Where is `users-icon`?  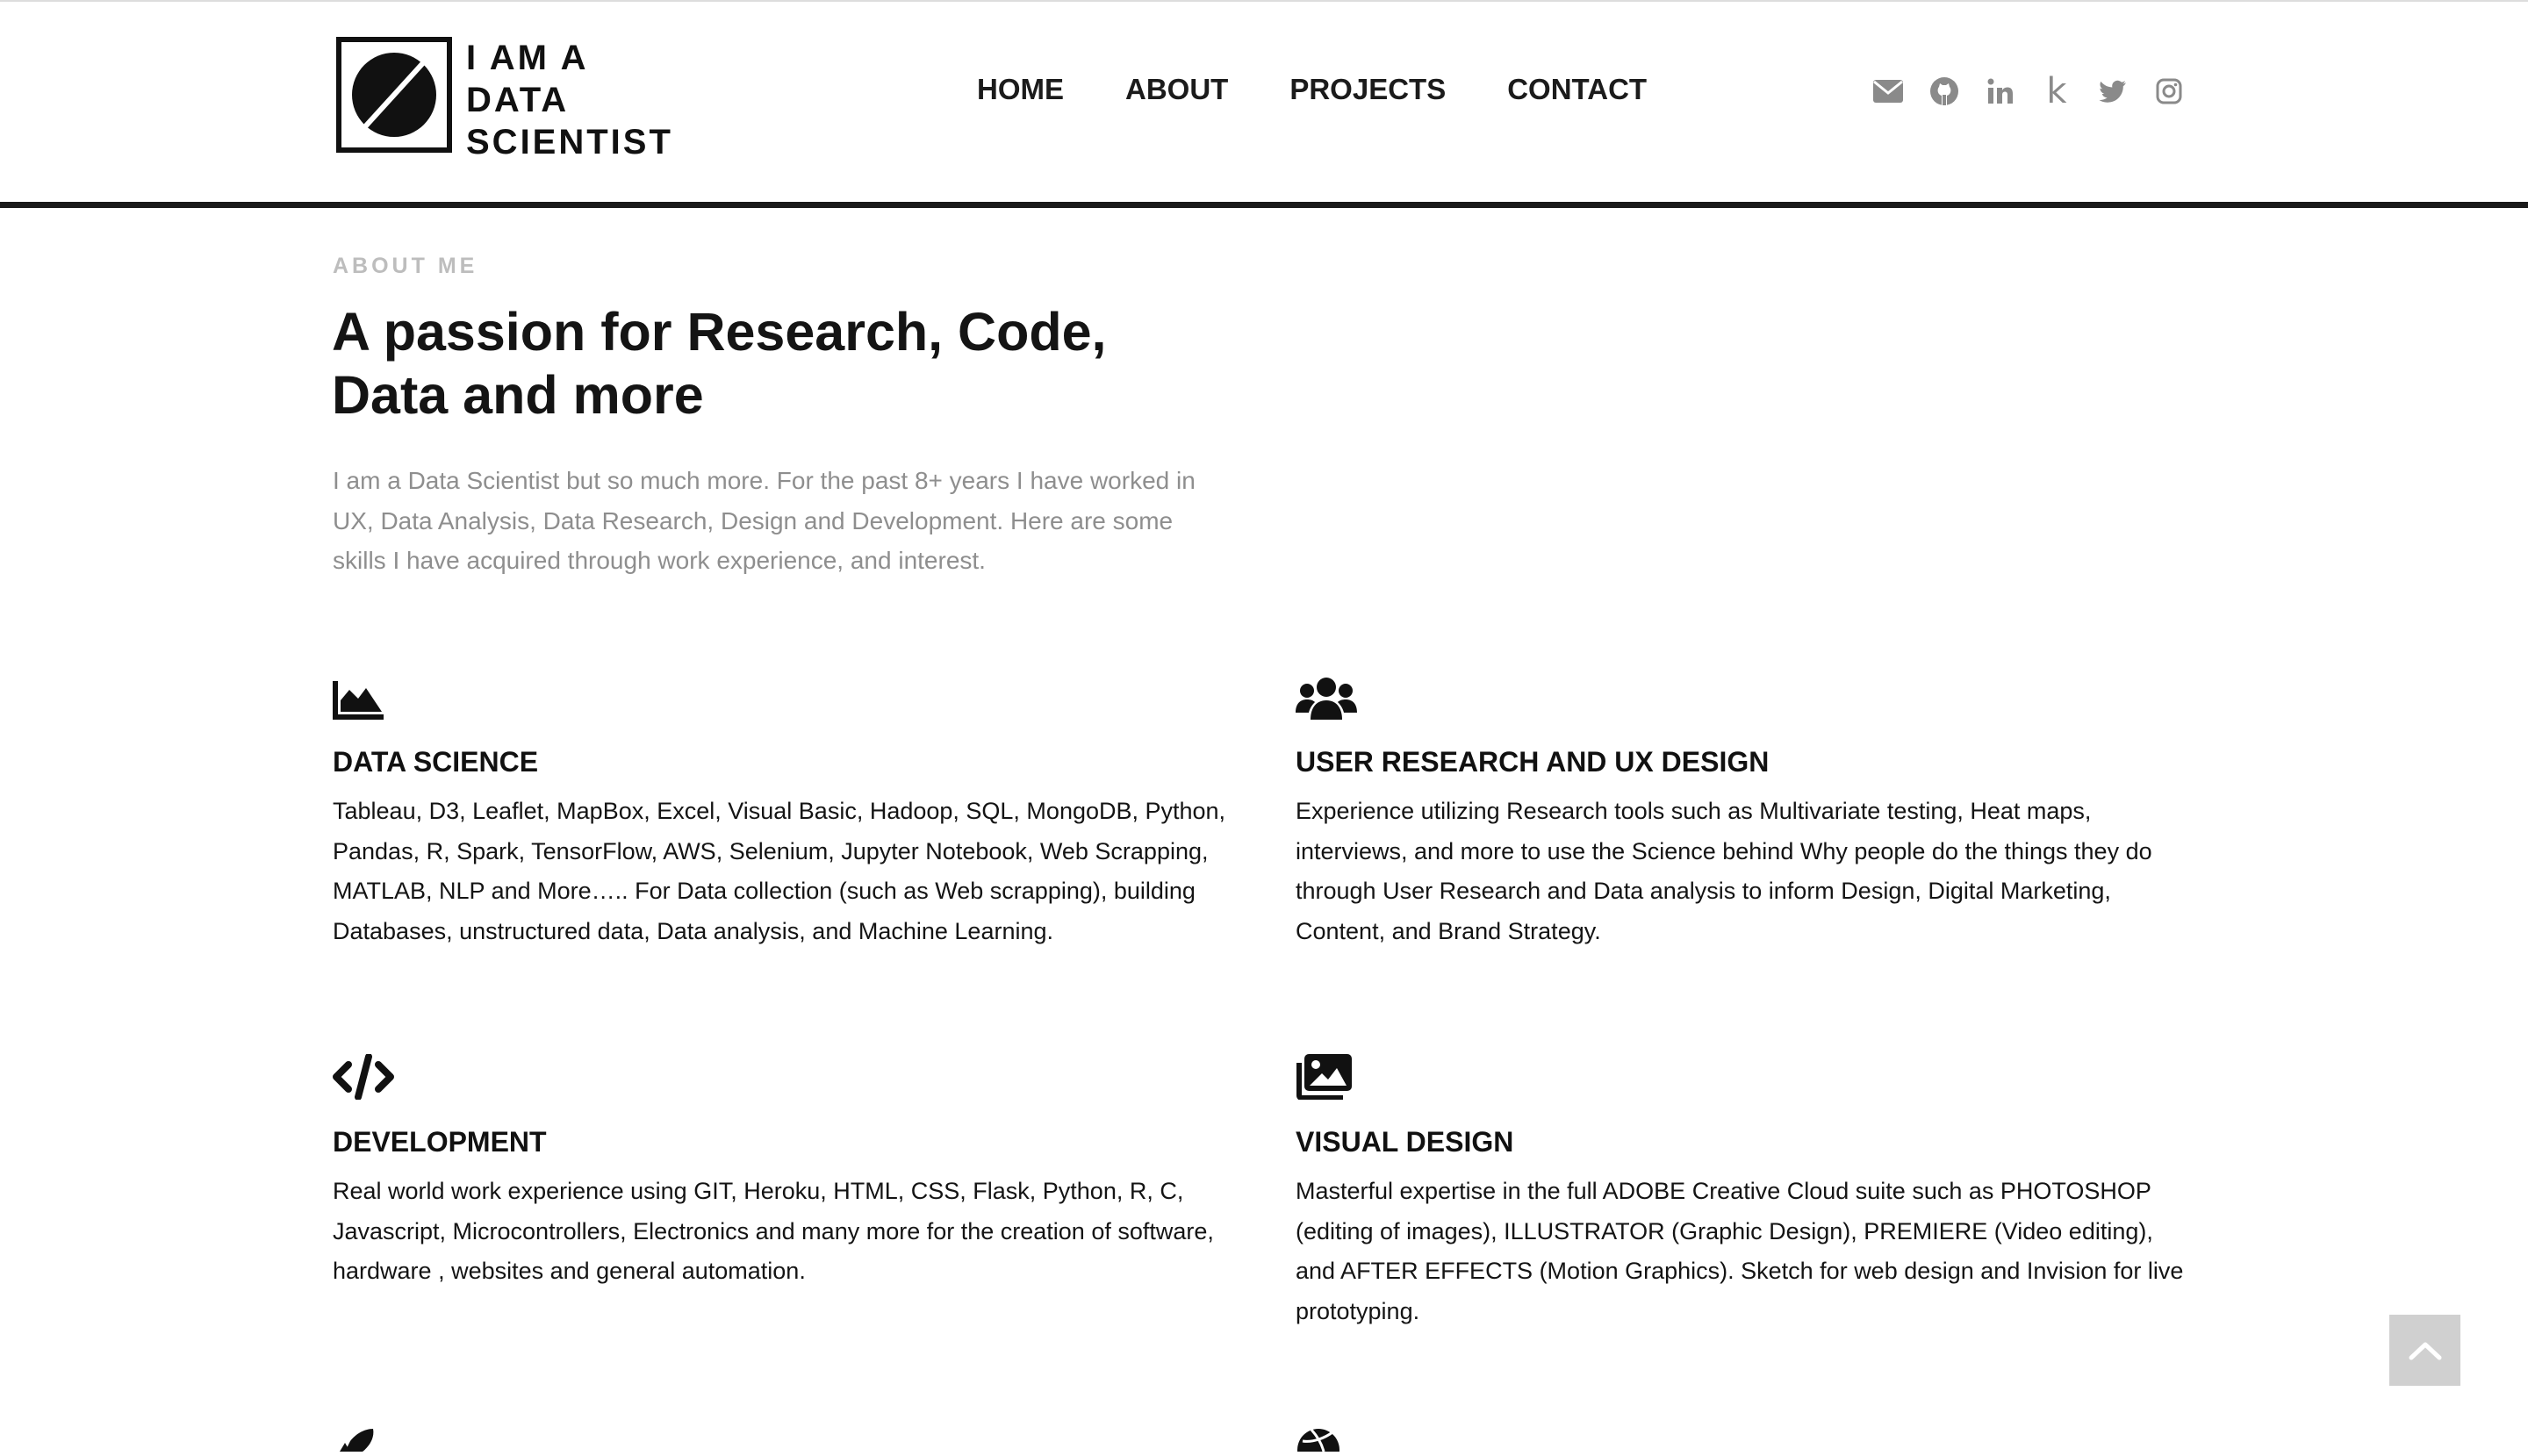 users-icon is located at coordinates (1744, 693).